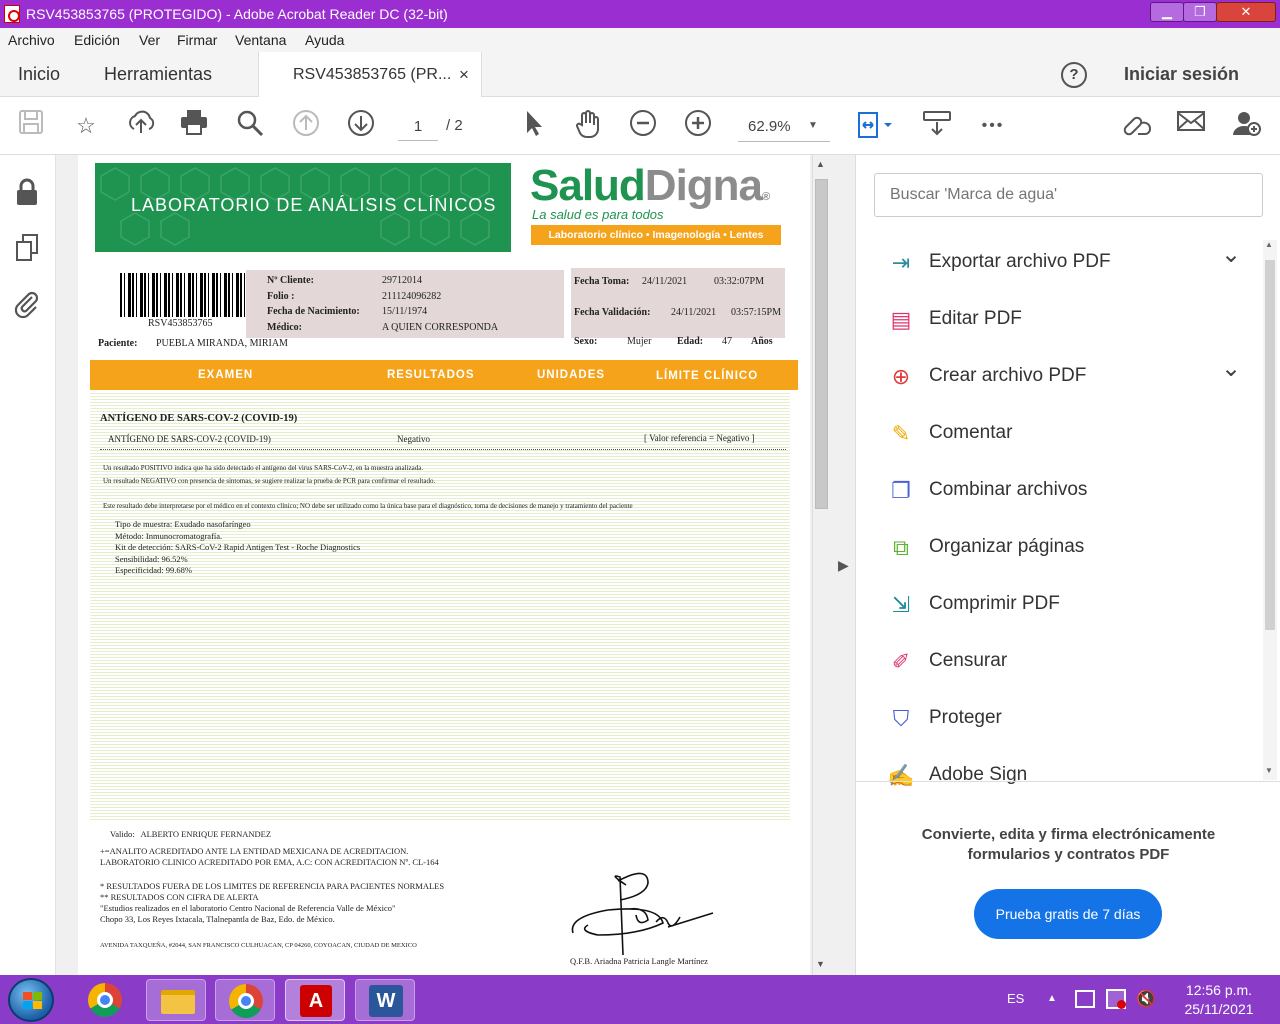  Describe the element at coordinates (993, 126) in the screenshot. I see `more-tools-icon: •••` at that location.